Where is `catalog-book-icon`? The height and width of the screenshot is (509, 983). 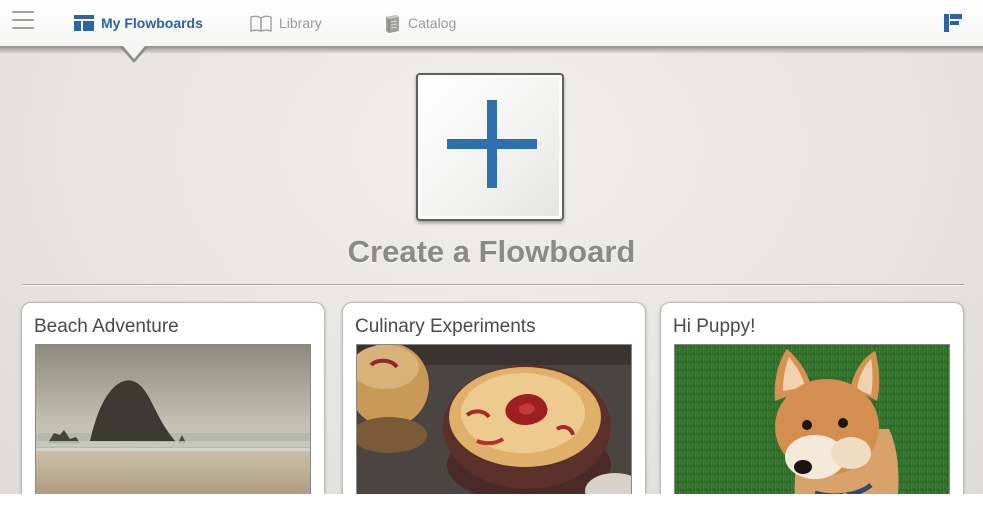
catalog-book-icon is located at coordinates (392, 23).